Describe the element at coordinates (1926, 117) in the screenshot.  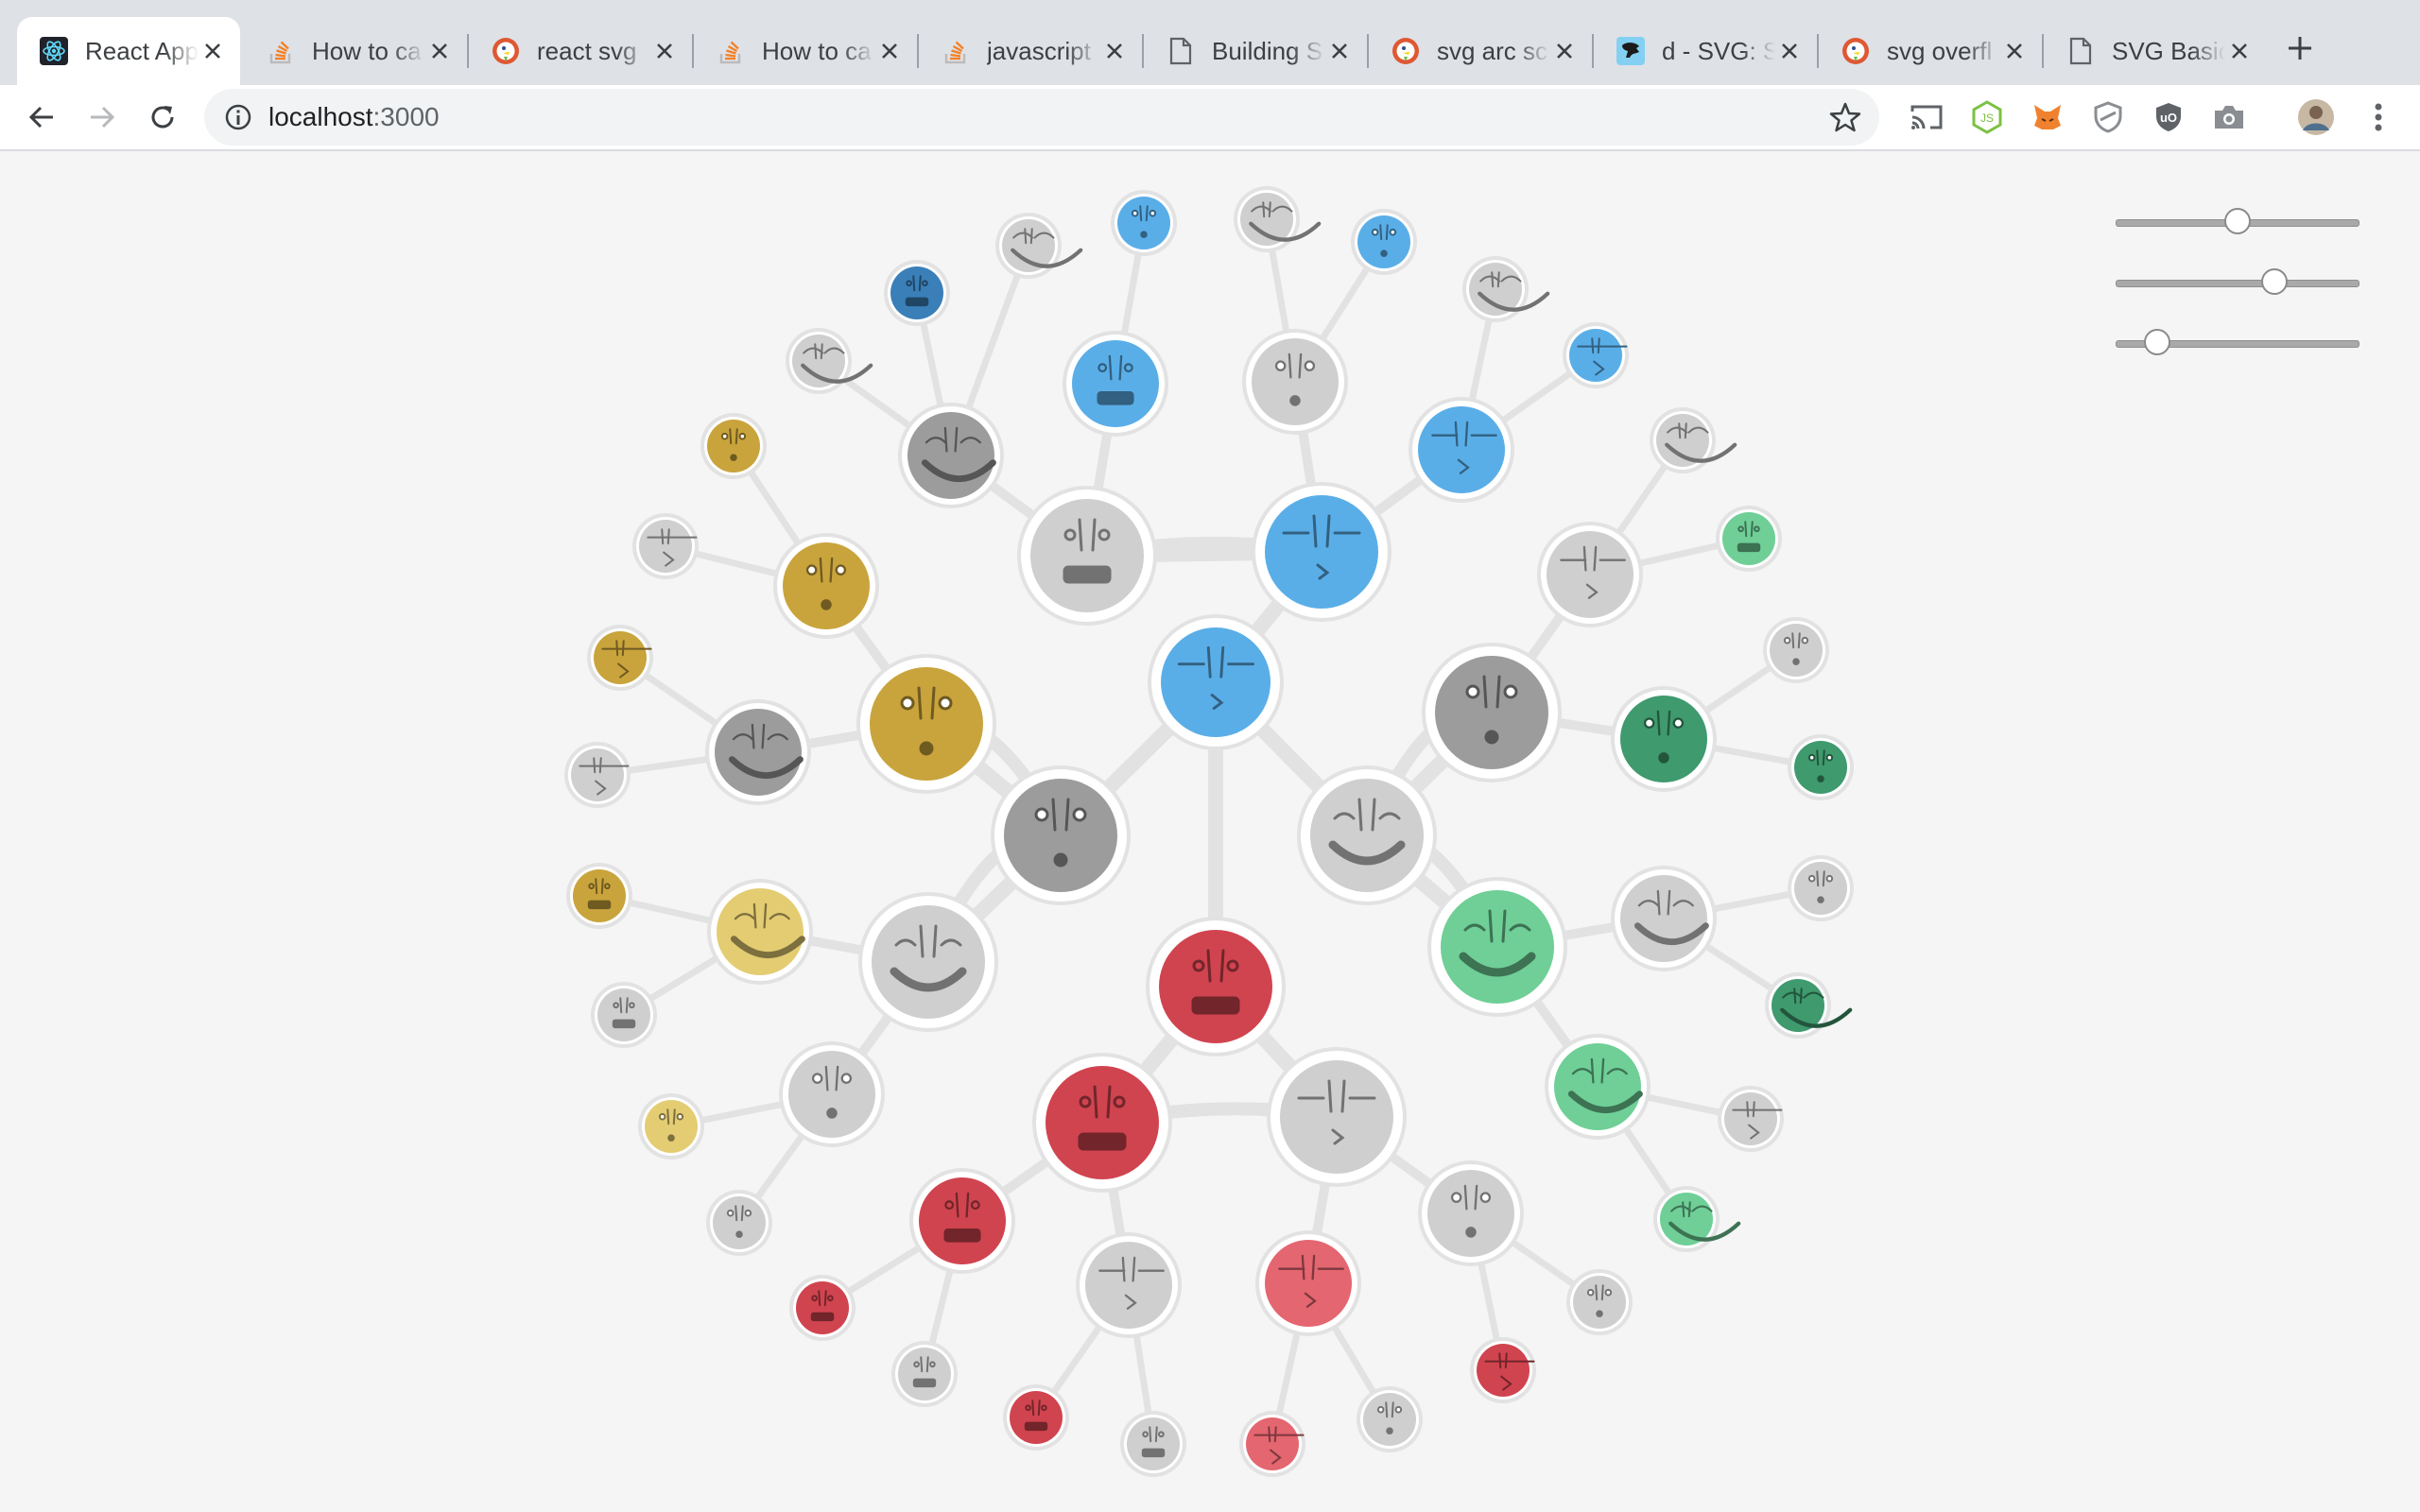
I see `cast-icon` at that location.